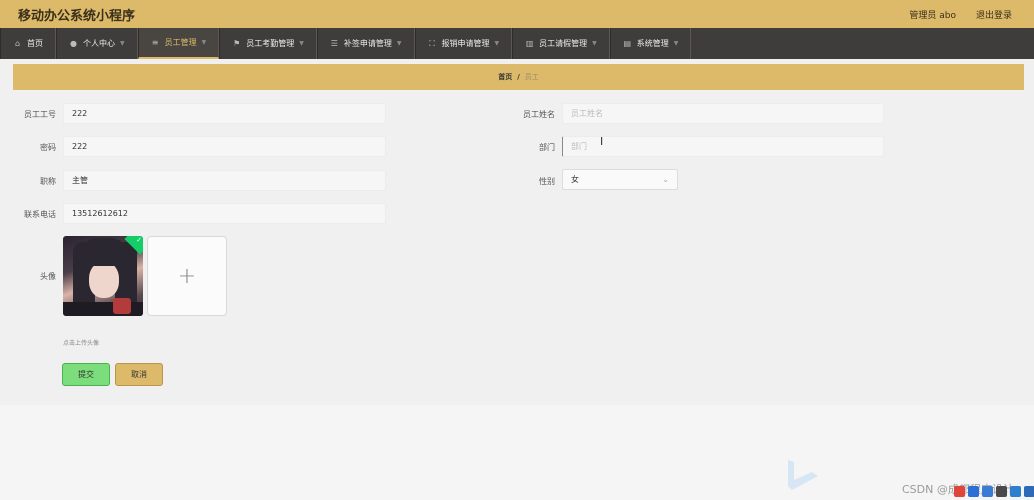 This screenshot has width=1034, height=500. Describe the element at coordinates (547, 181) in the screenshot. I see `gender-label: 性别` at that location.